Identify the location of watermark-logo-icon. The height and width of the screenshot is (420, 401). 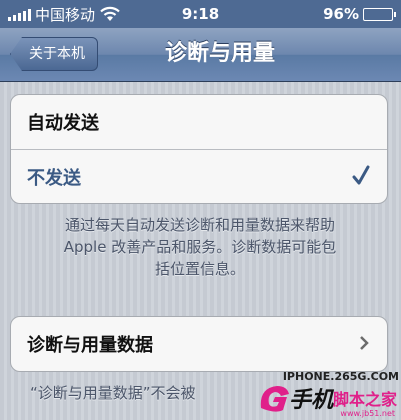
(274, 399).